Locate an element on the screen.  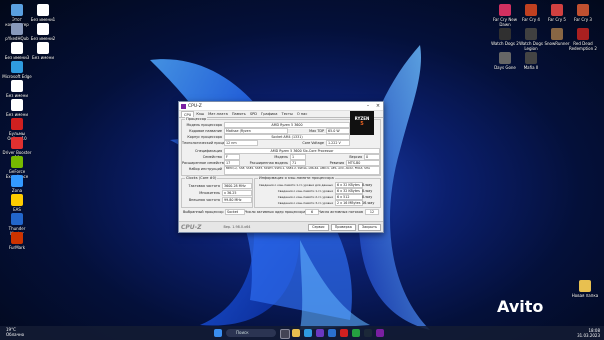
tech-value: 12 nm is located at coordinates (241, 143).